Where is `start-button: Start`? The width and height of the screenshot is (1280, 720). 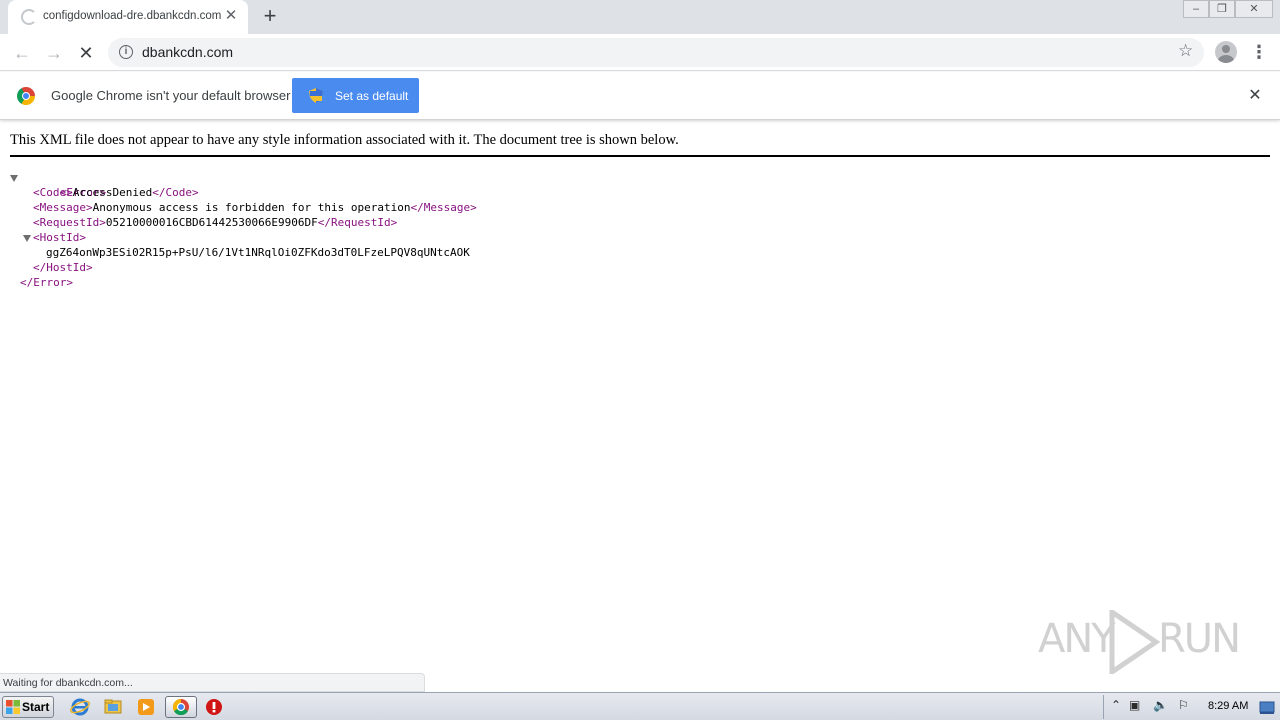 start-button: Start is located at coordinates (28, 707).